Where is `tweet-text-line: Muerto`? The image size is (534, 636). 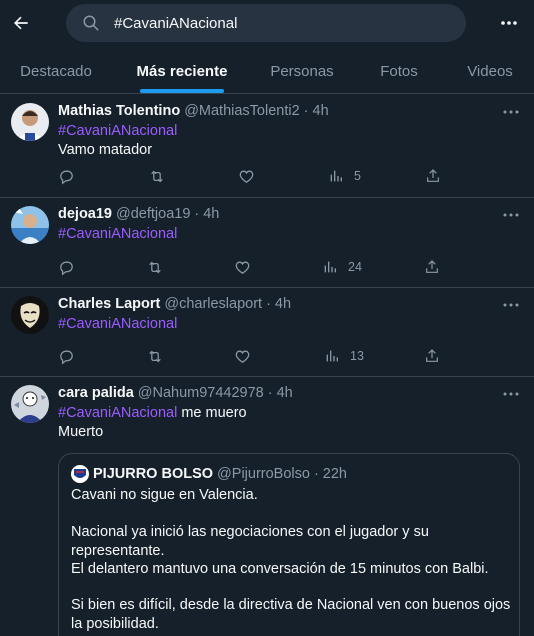
tweet-text-line: Muerto is located at coordinates (81, 432).